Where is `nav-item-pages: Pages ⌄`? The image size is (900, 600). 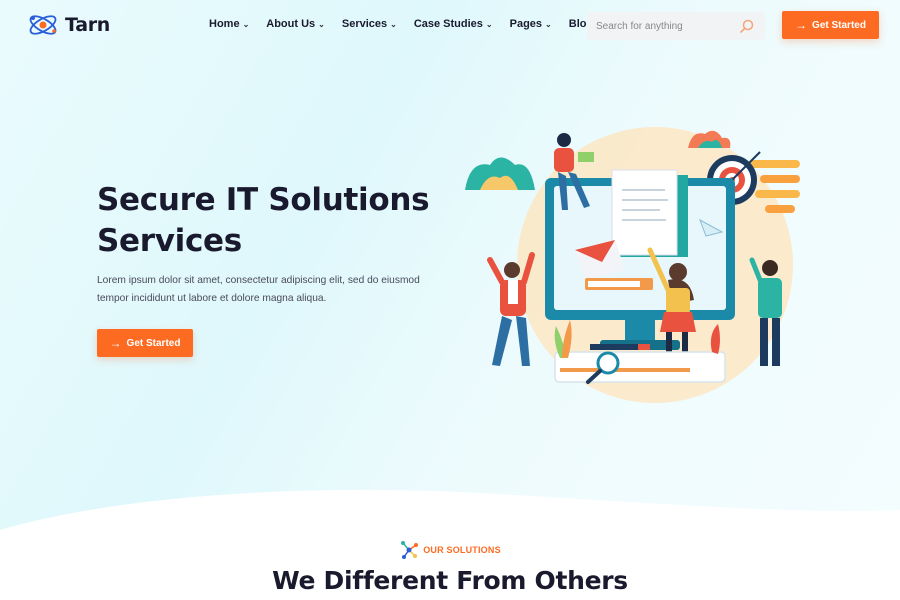
nav-item-pages: Pages ⌄ is located at coordinates (531, 24).